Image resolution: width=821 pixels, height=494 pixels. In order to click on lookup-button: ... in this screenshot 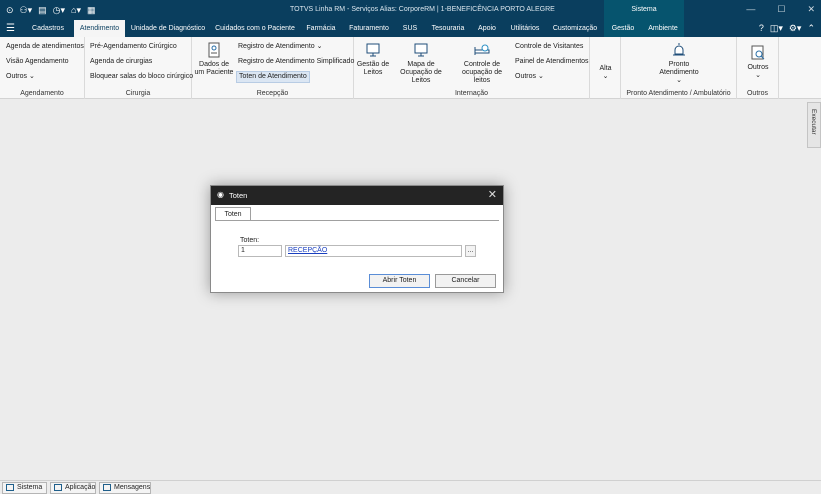, I will do `click(470, 251)`.